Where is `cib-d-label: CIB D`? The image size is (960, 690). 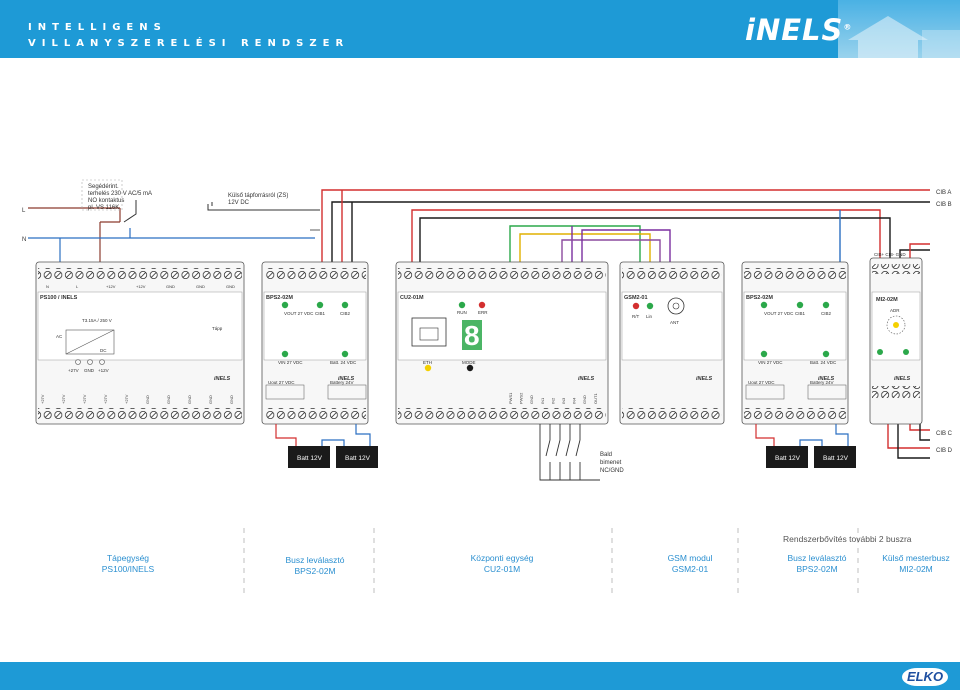
cib-d-label: CIB D is located at coordinates (944, 451).